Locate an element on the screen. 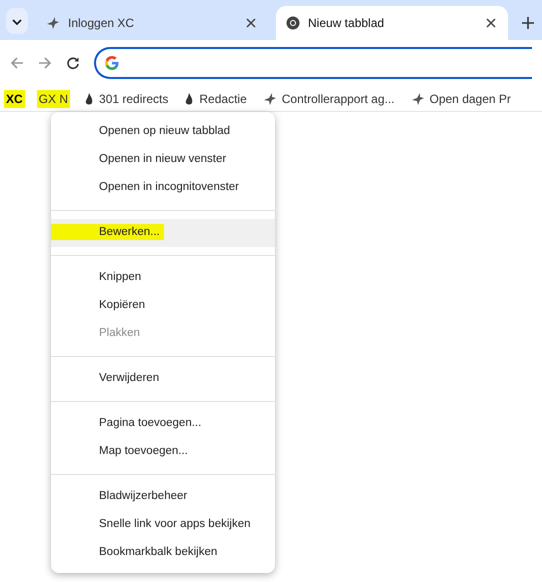  forward-button is located at coordinates (45, 63).